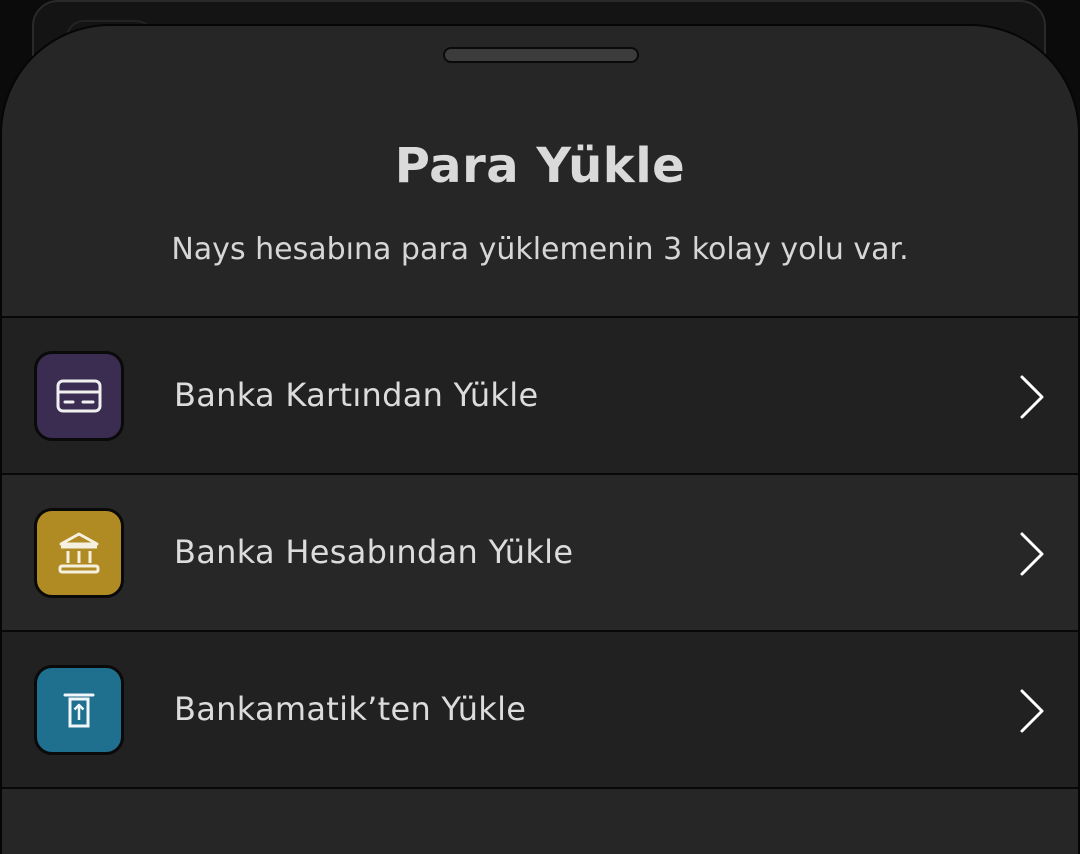 This screenshot has width=1080, height=854. Describe the element at coordinates (540, 166) in the screenshot. I see `sheet-title: Para Yükle` at that location.